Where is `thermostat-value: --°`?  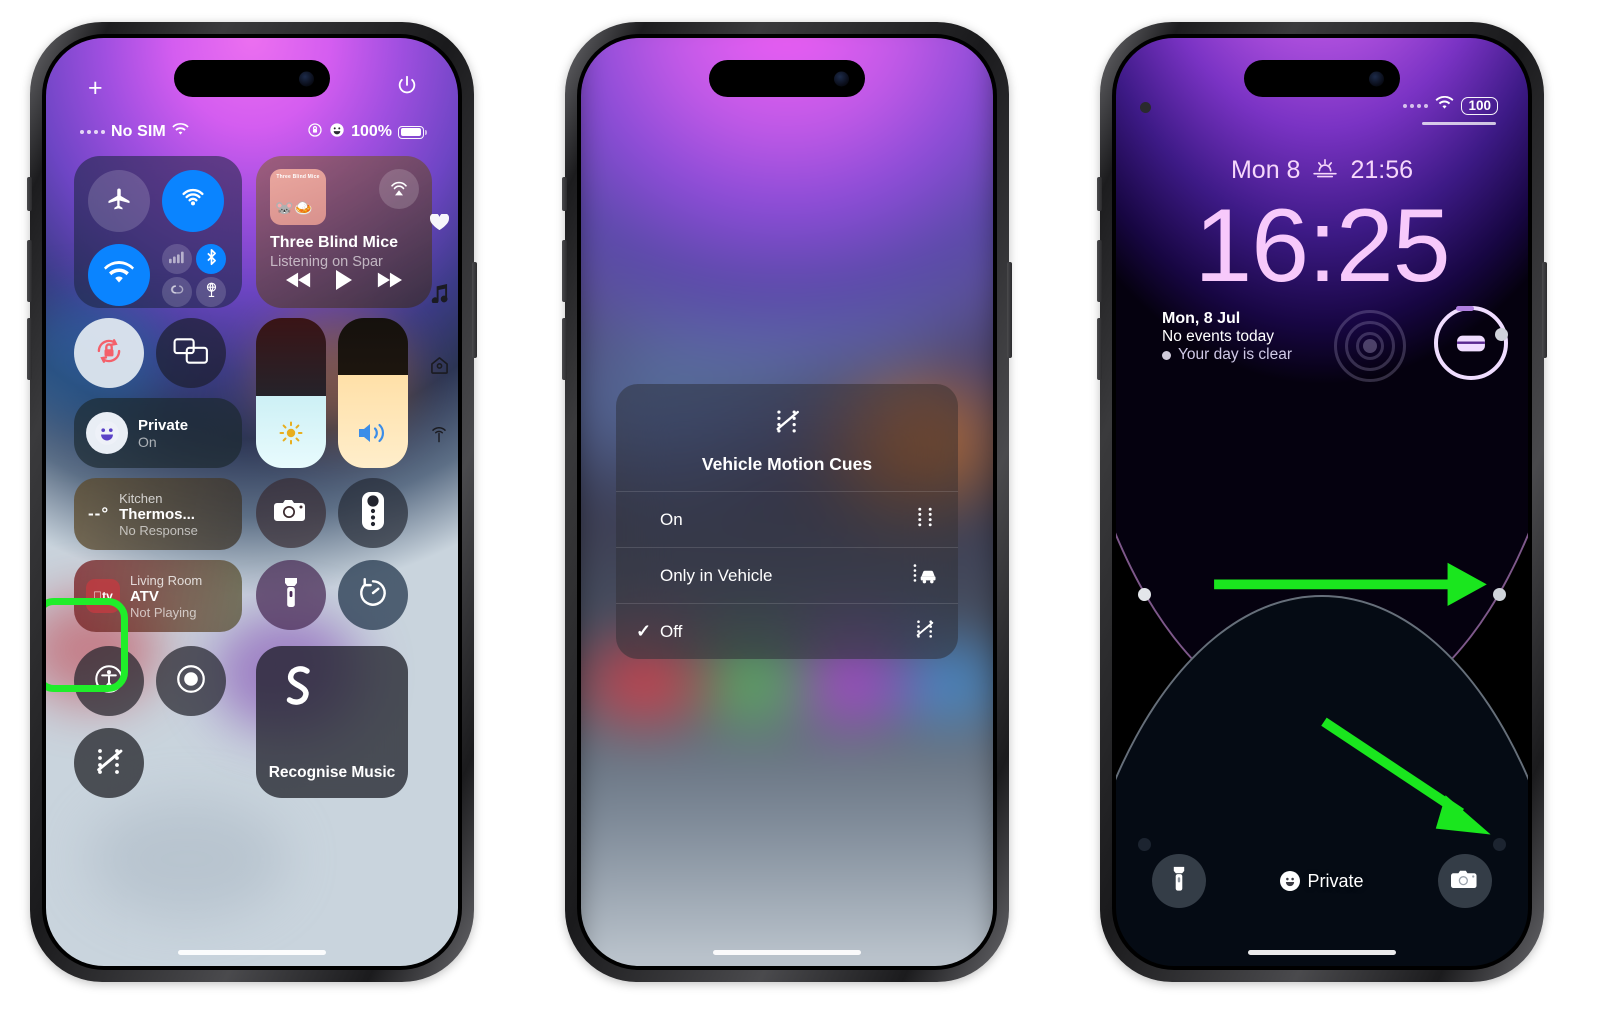 thermostat-value: --° is located at coordinates (99, 513).